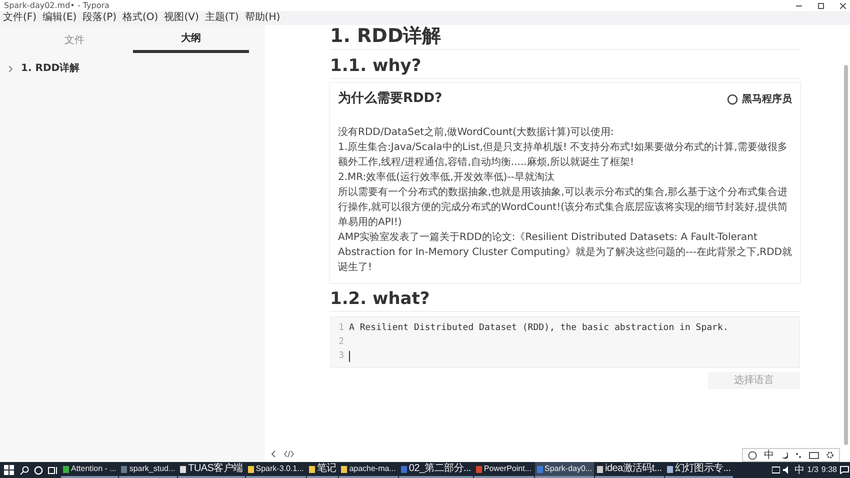 This screenshot has height=478, width=850. What do you see at coordinates (24, 470) in the screenshot?
I see `search-icon` at bounding box center [24, 470].